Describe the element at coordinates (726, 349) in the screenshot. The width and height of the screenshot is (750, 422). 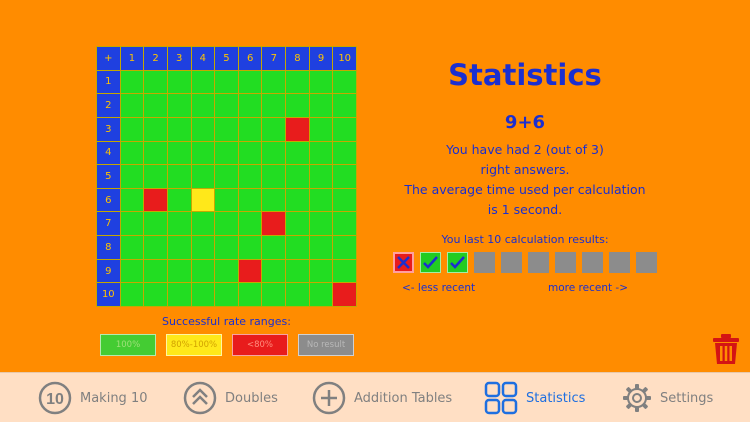
I see `trash-icon` at that location.